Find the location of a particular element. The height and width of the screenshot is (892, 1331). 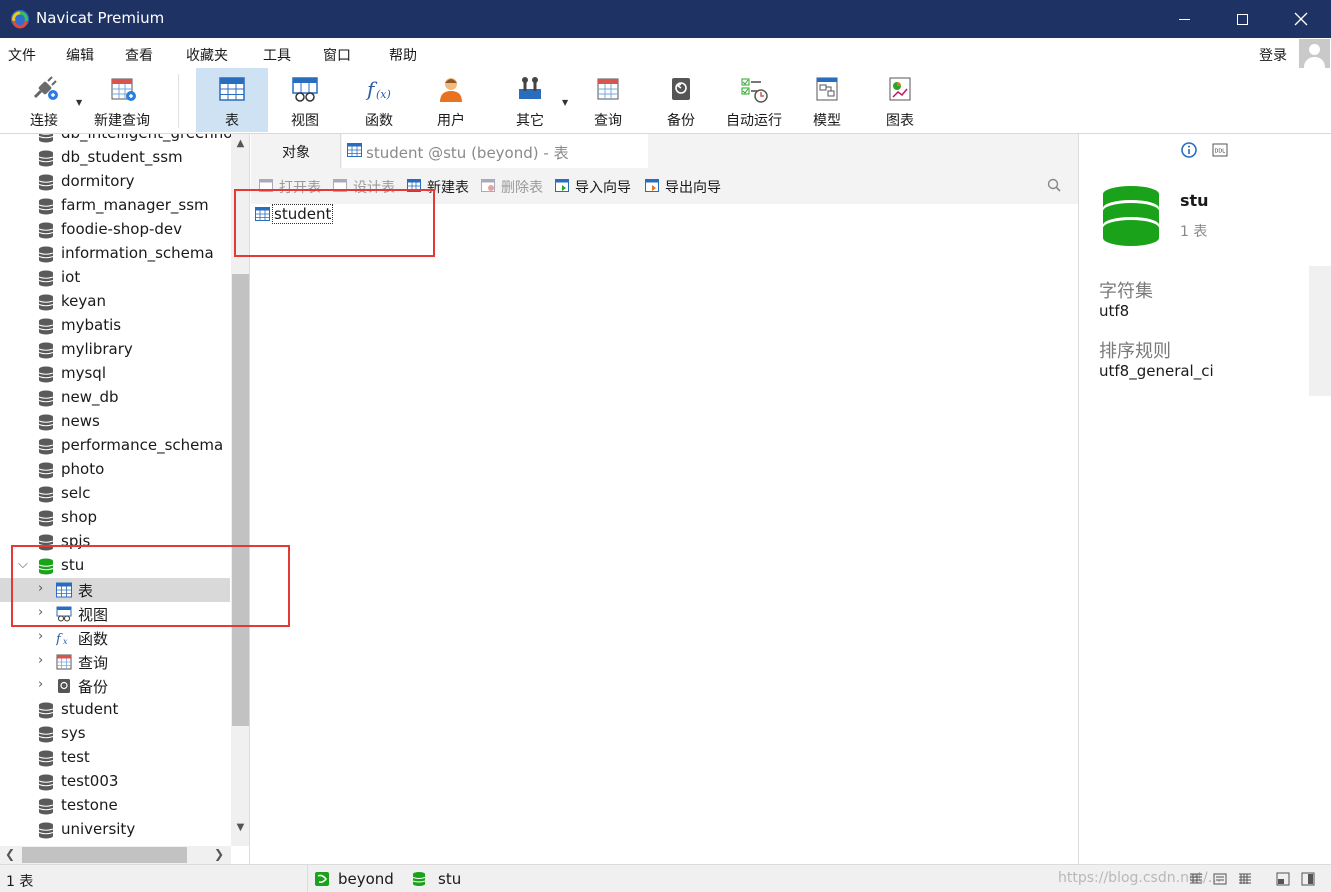

scroll-up-icon: ▲ is located at coordinates (240, 143).